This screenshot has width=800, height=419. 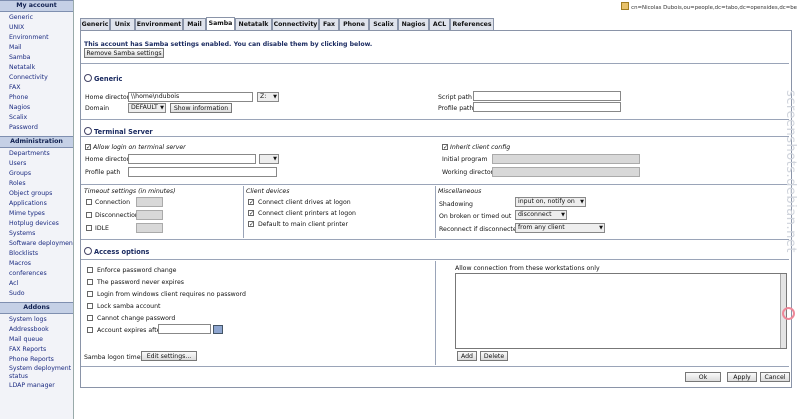 I want to click on account-expires-label: Account expires after, so click(x=130, y=330).